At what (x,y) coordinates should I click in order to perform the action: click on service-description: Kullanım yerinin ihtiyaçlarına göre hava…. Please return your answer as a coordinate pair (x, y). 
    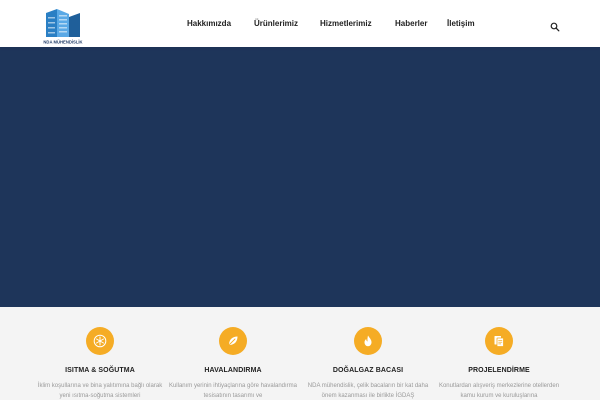
    Looking at the image, I should click on (233, 391).